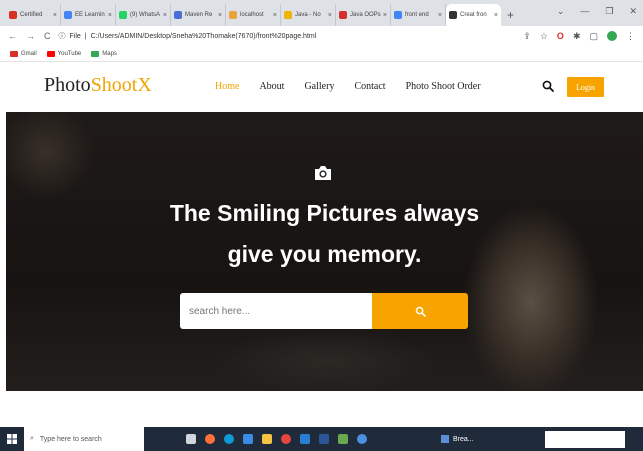  Describe the element at coordinates (445, 439) in the screenshot. I see `app-icon` at that location.